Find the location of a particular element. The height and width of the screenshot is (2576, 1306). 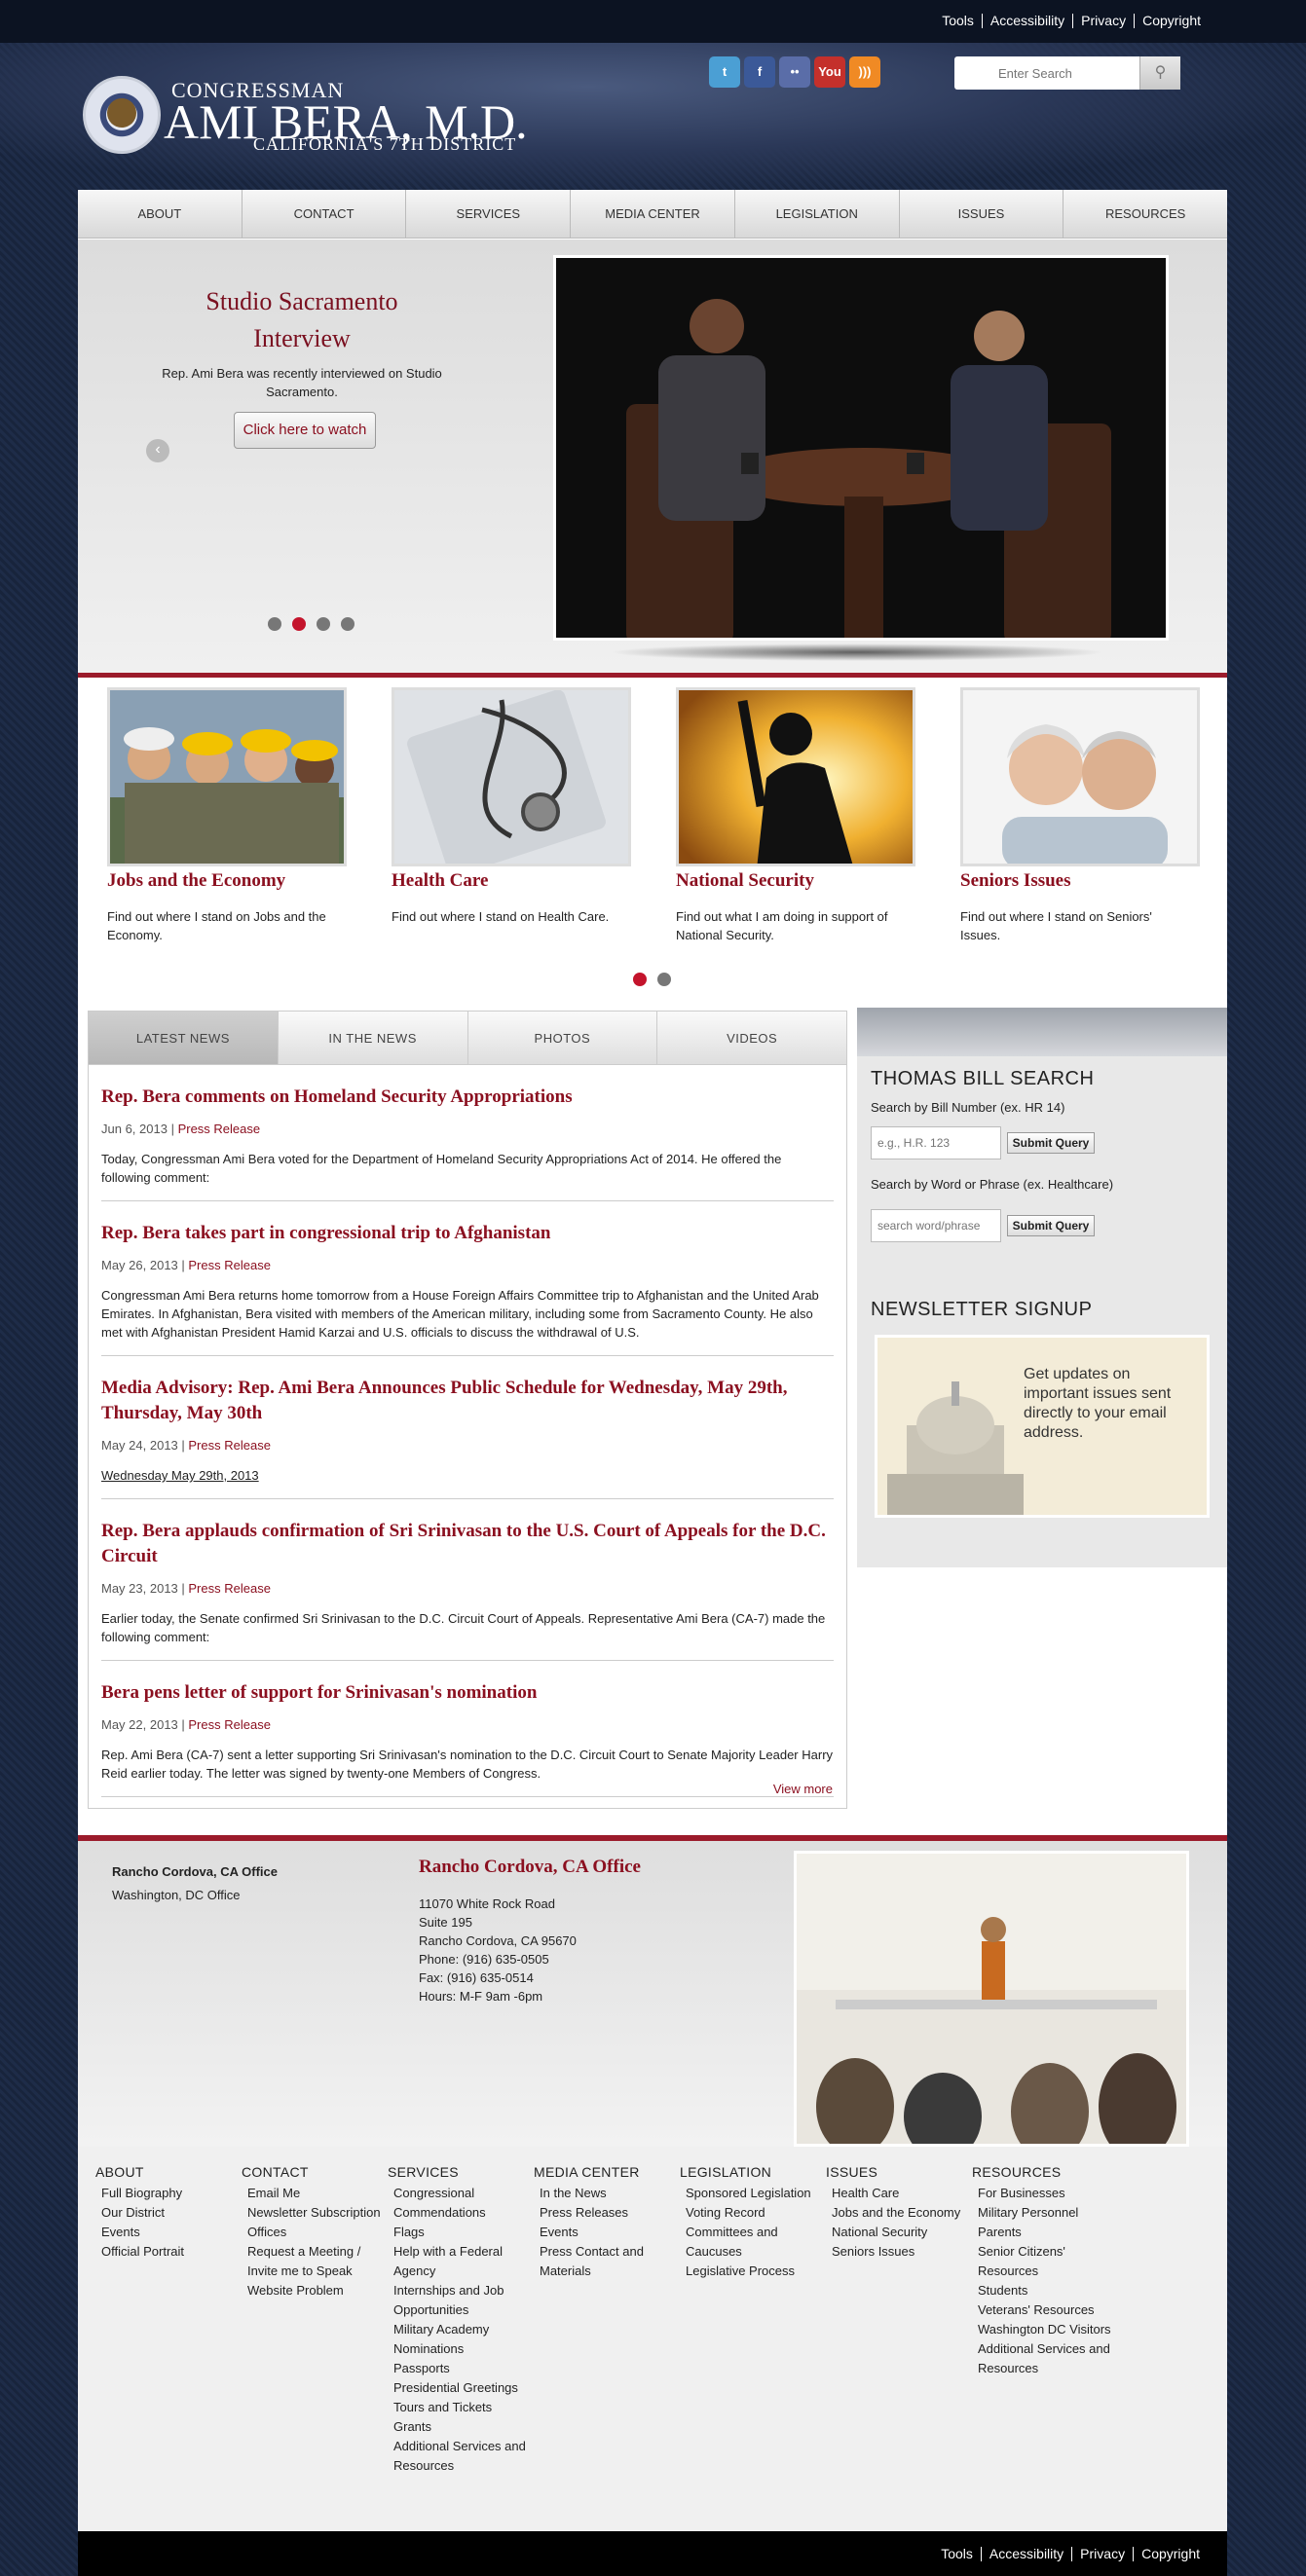

view-more-link: View more is located at coordinates (803, 1789).